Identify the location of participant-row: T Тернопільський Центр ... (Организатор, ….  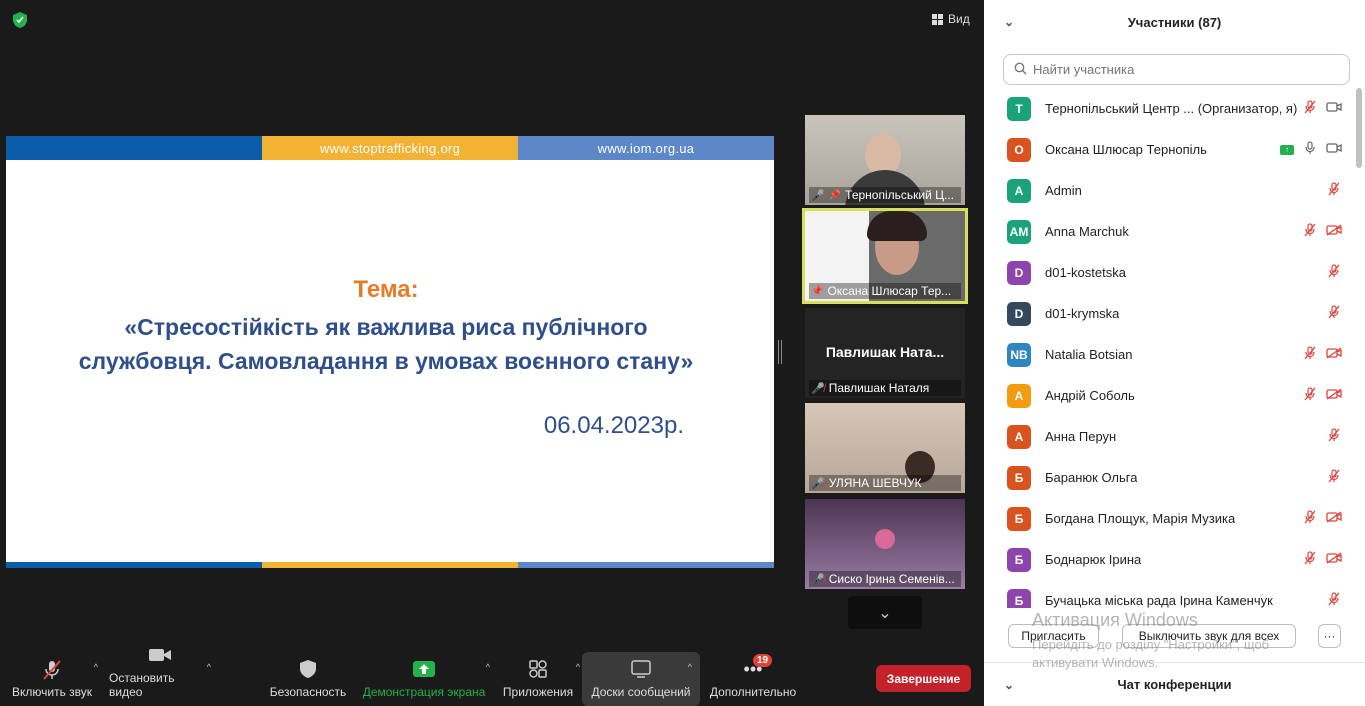
(1169, 108).